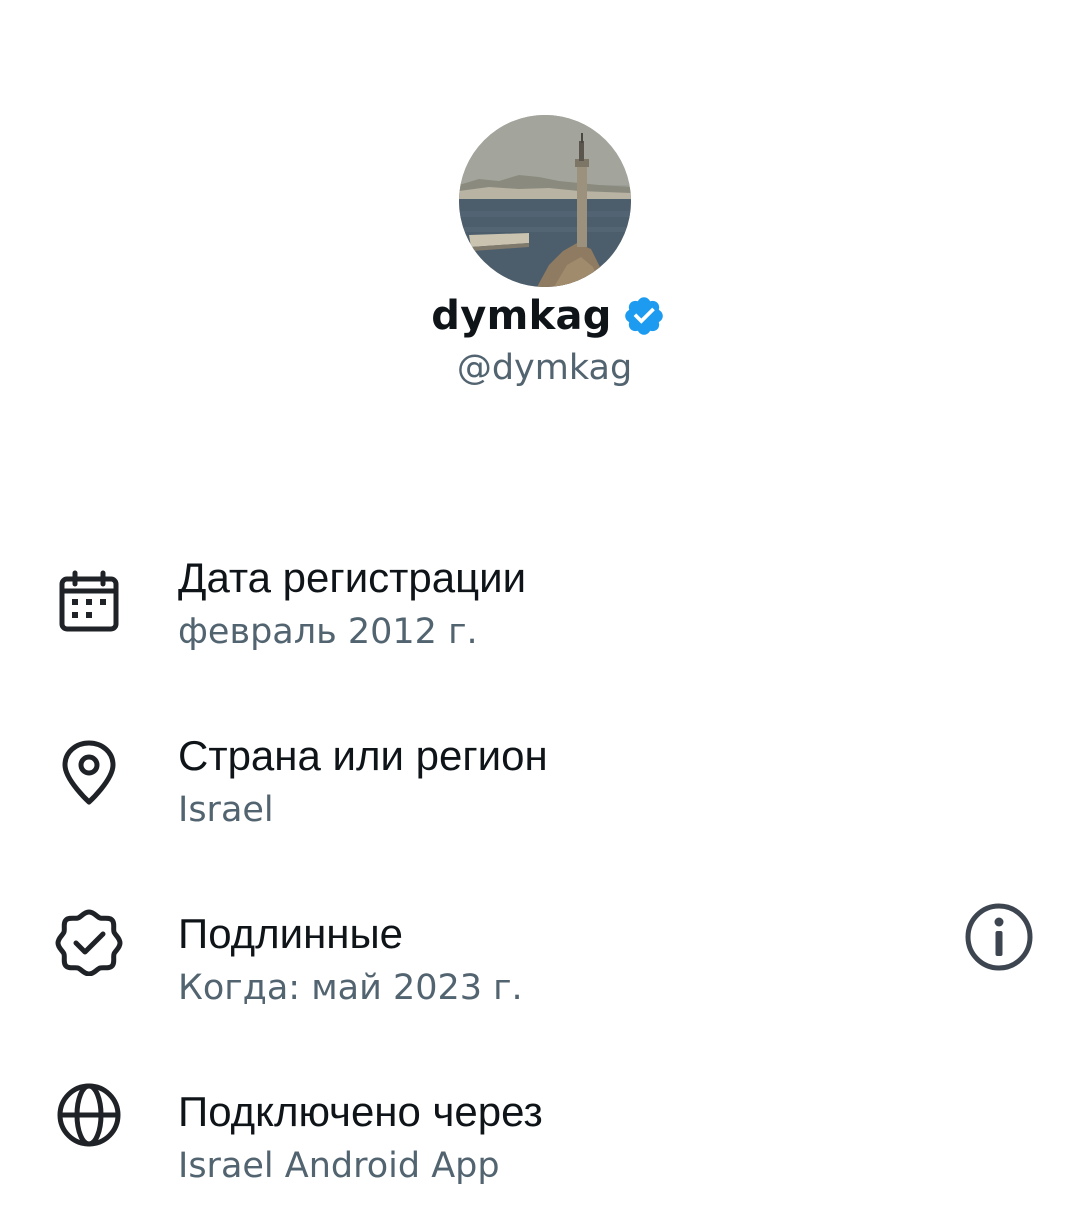  Describe the element at coordinates (999, 937) in the screenshot. I see `info-icon` at that location.